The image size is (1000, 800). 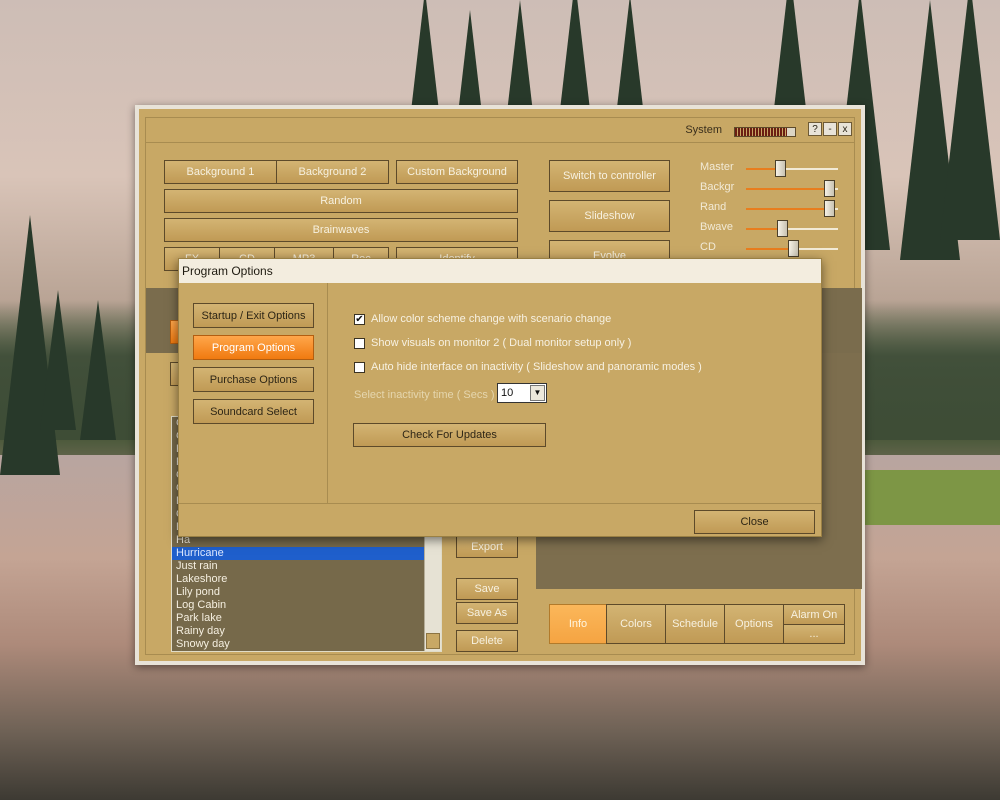 I want to click on tab-info: Info, so click(x=578, y=624).